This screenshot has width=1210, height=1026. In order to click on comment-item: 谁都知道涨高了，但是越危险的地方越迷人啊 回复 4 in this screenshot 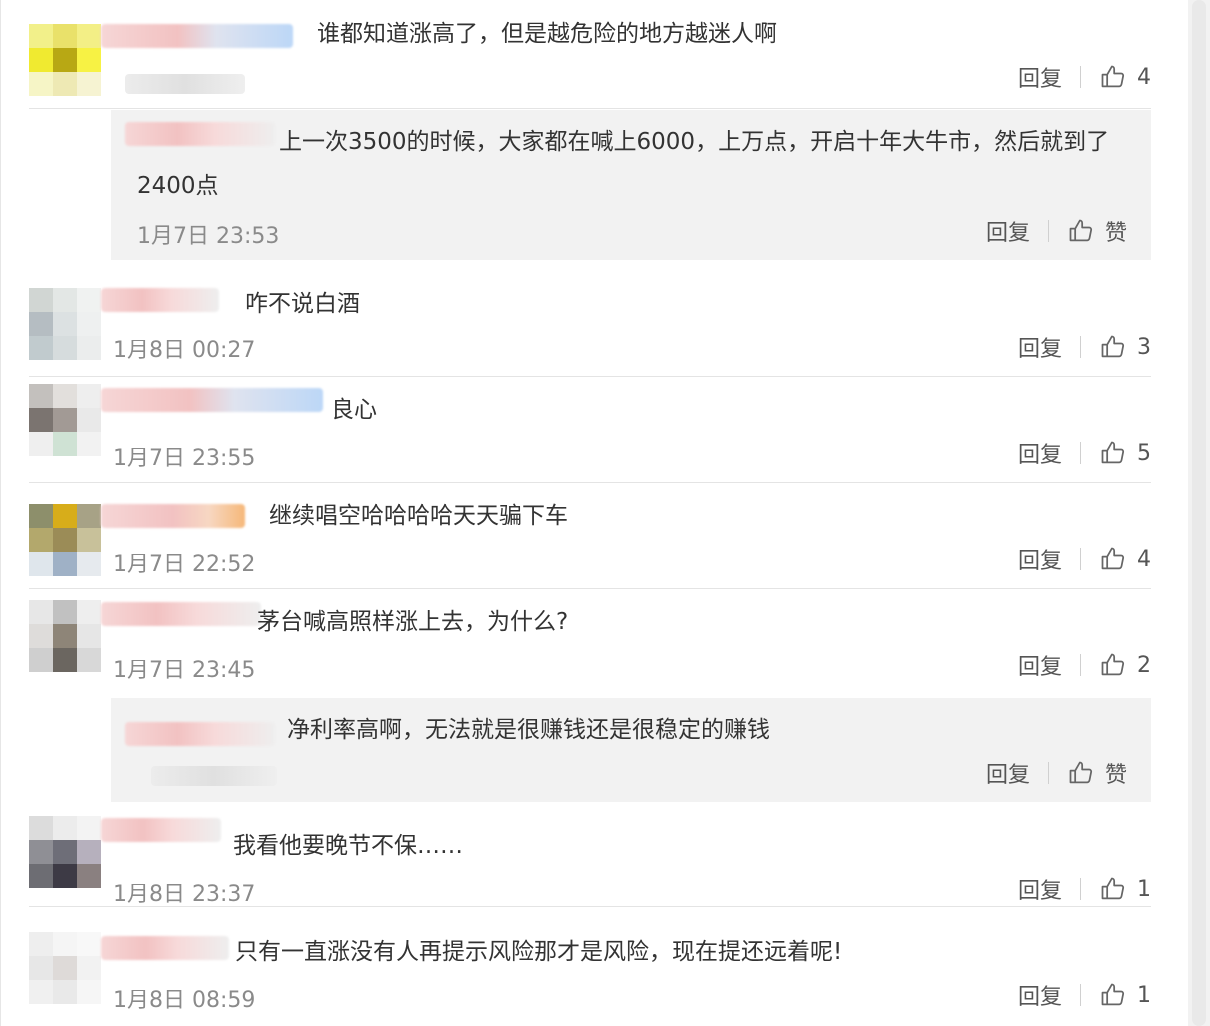, I will do `click(590, 54)`.